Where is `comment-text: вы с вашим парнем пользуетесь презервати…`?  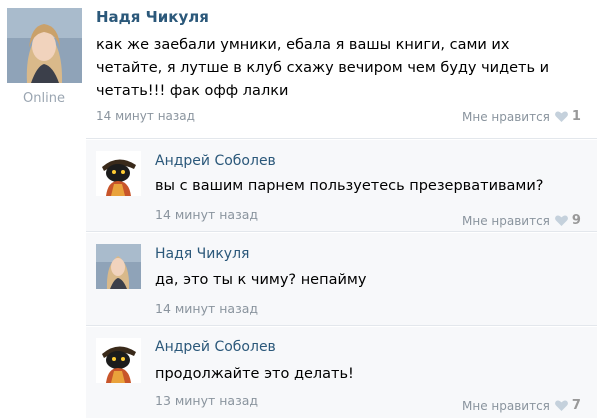
comment-text: вы с вашим парнем пользуетесь презервати… is located at coordinates (349, 186).